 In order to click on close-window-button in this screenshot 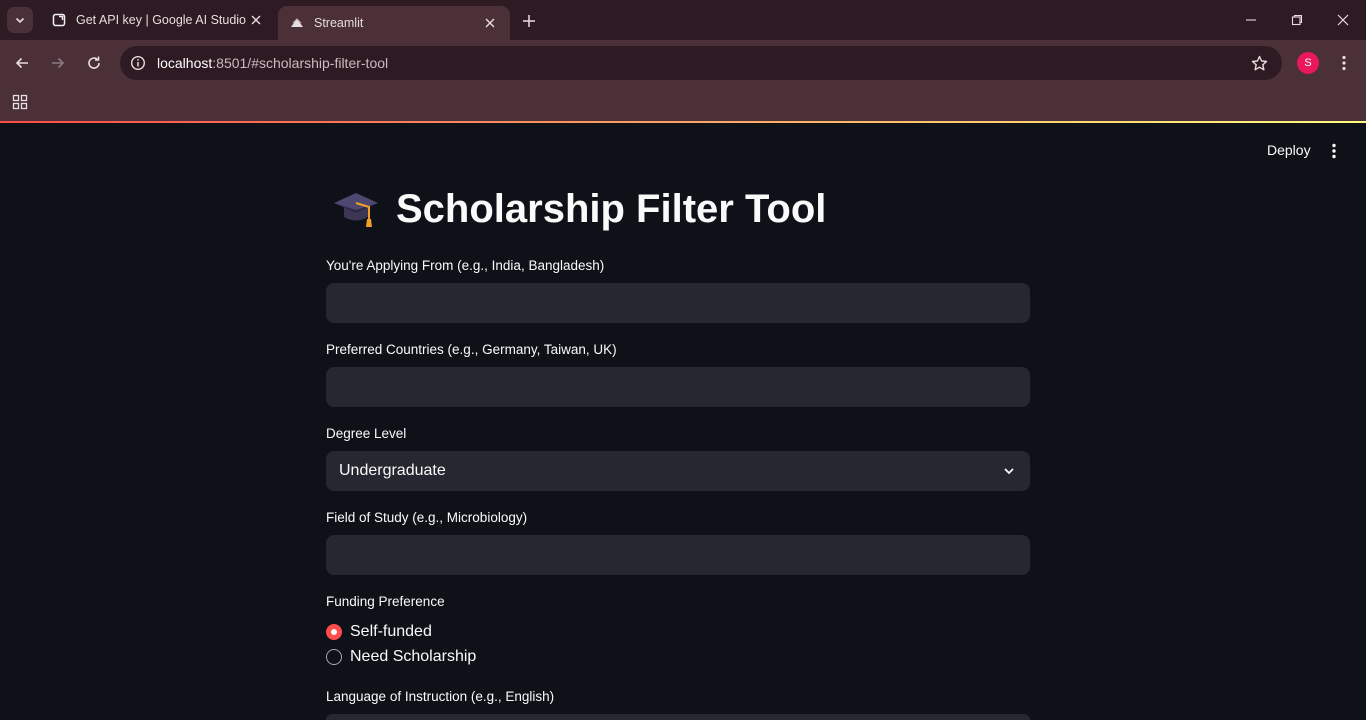, I will do `click(1343, 20)`.